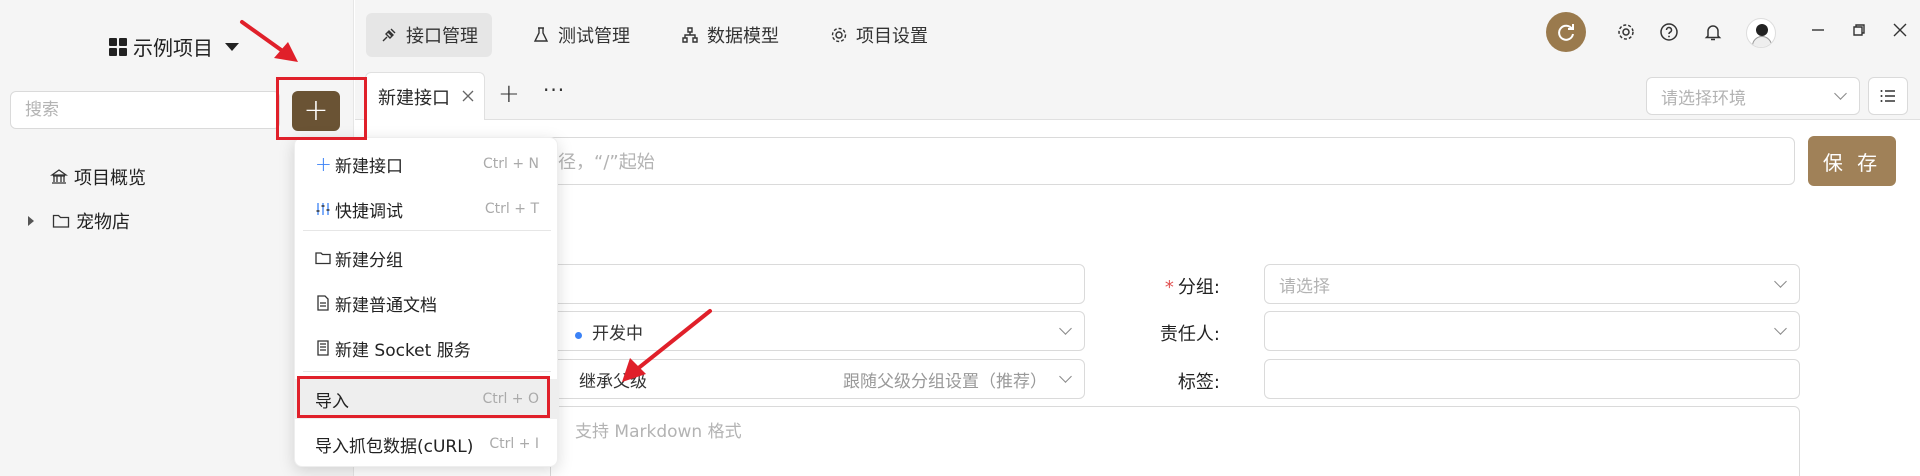 This screenshot has width=1920, height=476. What do you see at coordinates (423, 397) in the screenshot?
I see `highlight-box-import` at bounding box center [423, 397].